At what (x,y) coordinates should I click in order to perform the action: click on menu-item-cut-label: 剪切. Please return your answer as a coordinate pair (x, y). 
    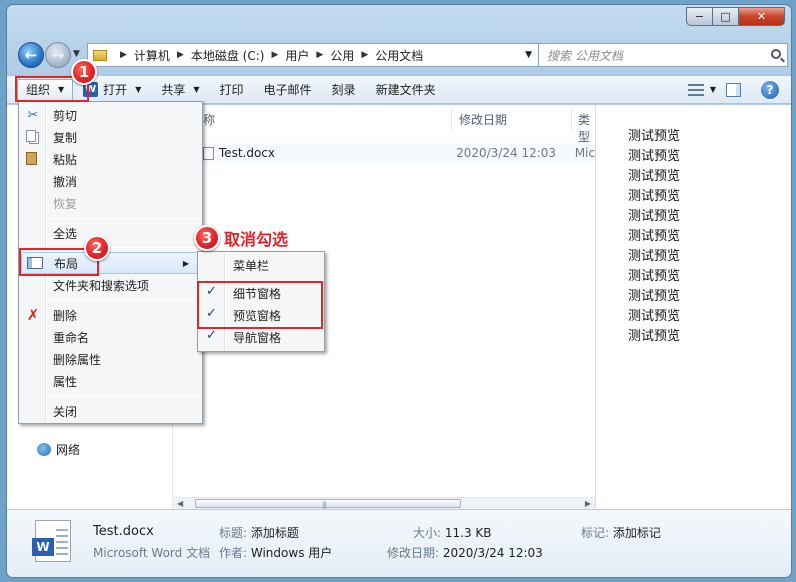
    Looking at the image, I should click on (65, 115).